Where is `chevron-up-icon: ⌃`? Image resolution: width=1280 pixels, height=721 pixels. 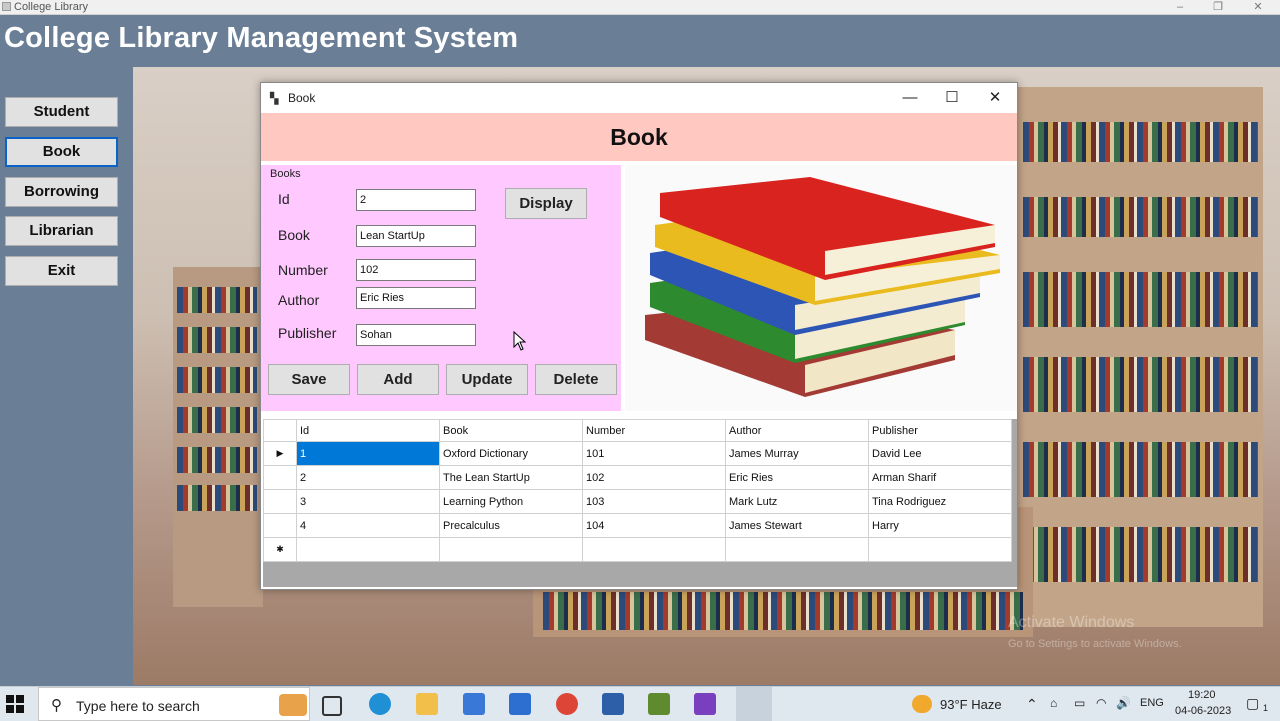
chevron-up-icon: ⌃ is located at coordinates (1032, 704).